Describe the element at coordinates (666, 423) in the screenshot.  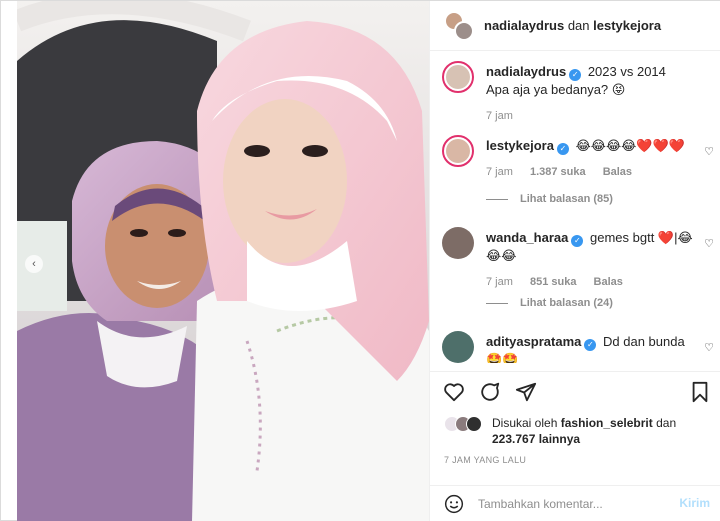
I see `likes-connector: dan` at that location.